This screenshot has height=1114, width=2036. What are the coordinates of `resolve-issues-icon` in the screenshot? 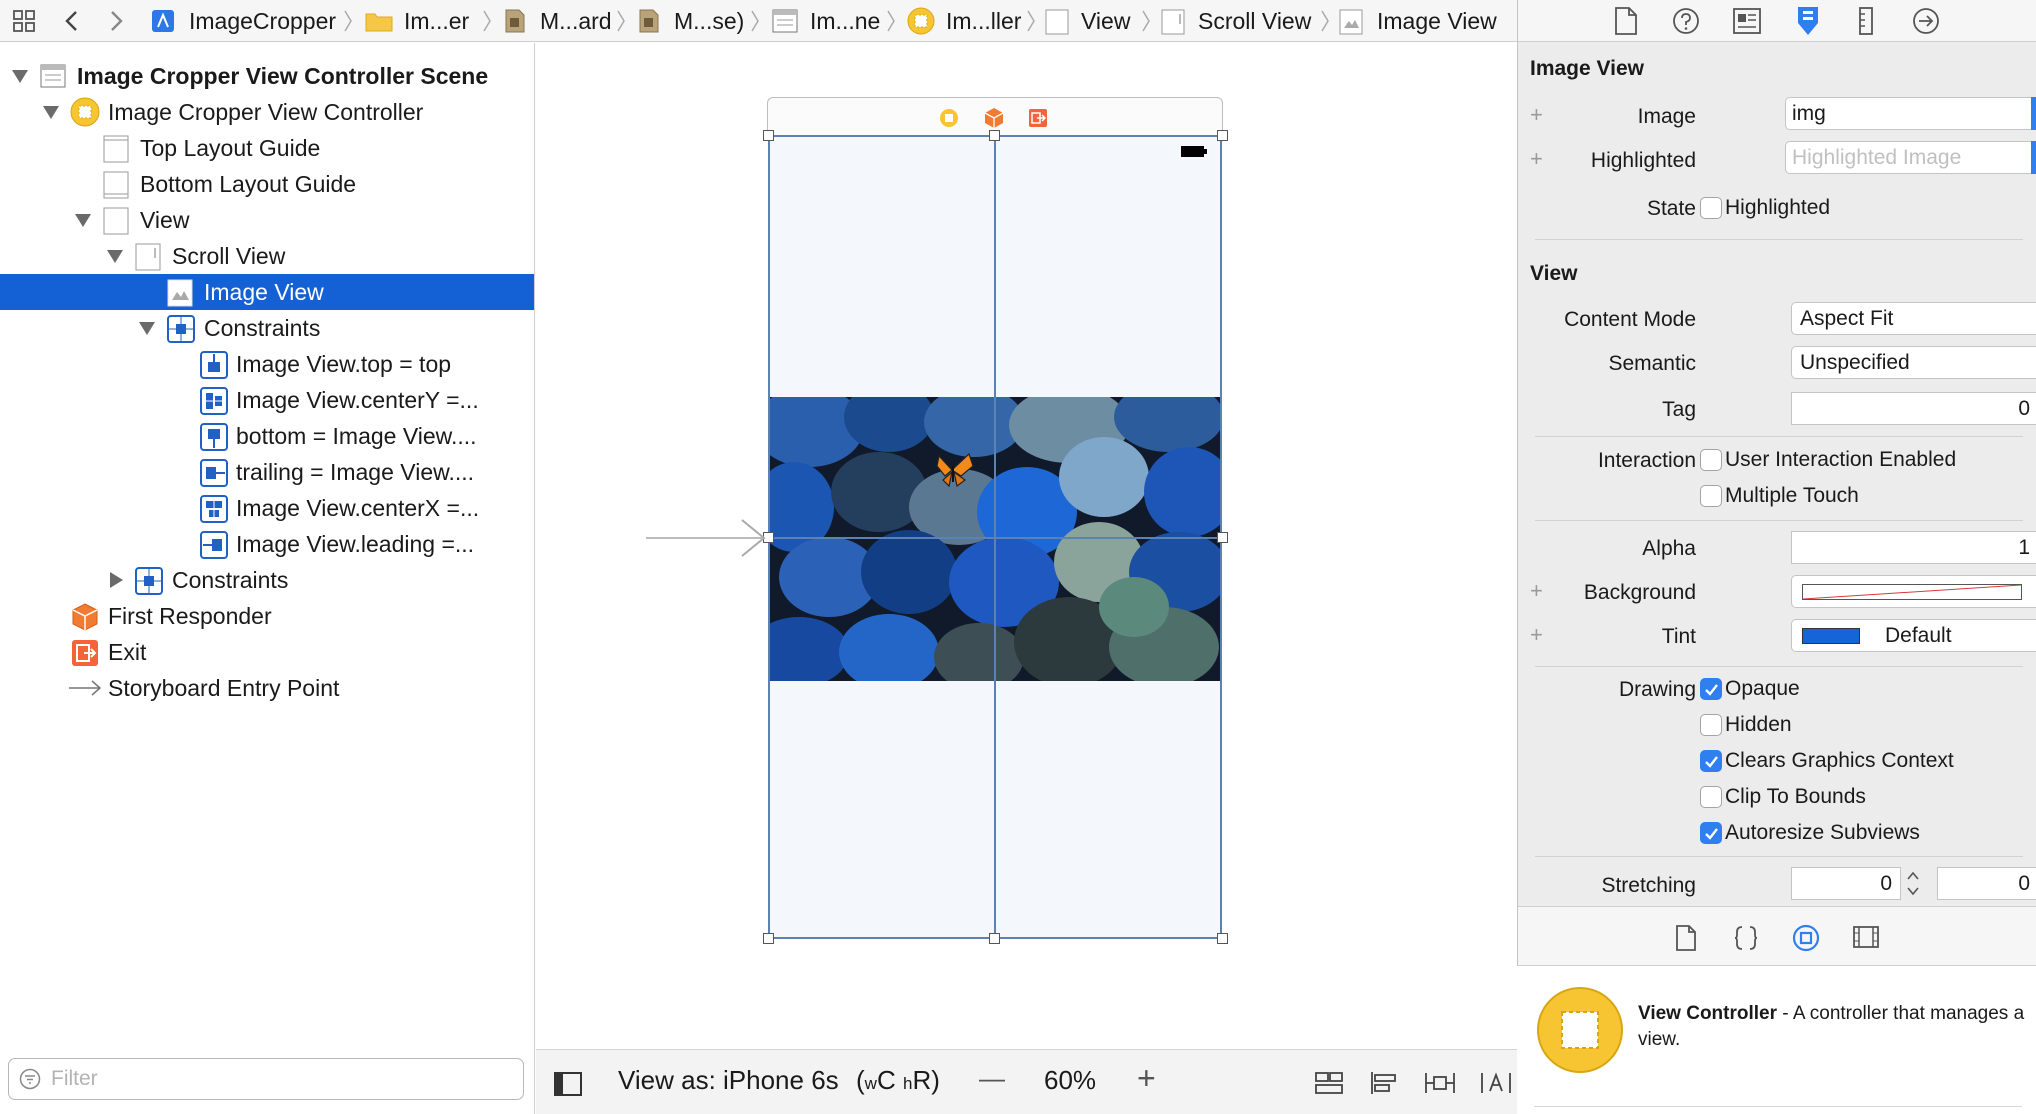 It's located at (1496, 1083).